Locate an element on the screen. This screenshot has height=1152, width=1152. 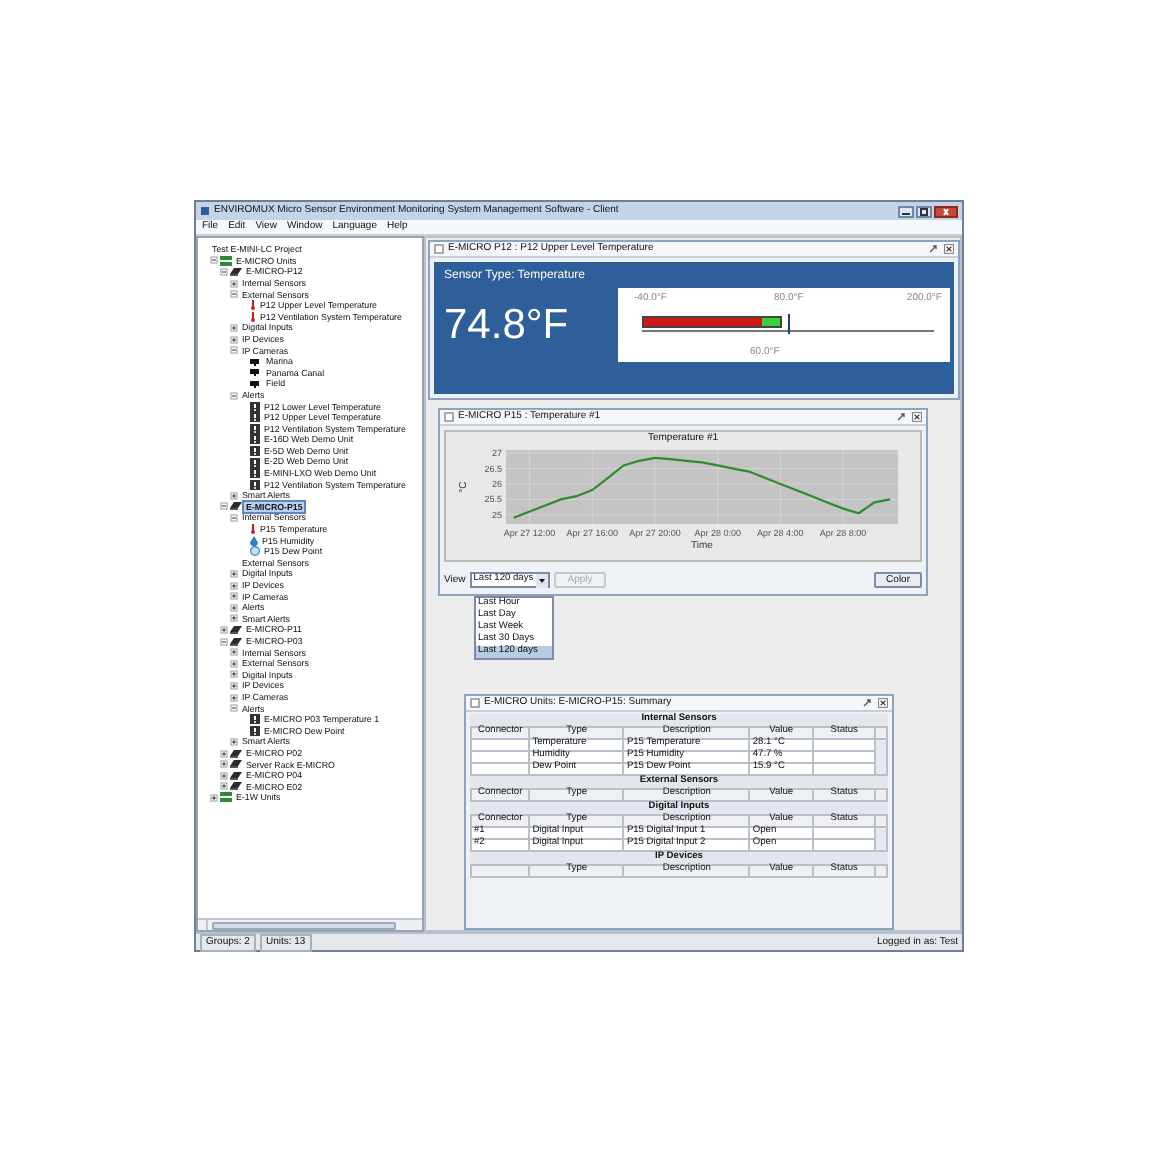
maximize-icon is located at coordinates (924, 211).